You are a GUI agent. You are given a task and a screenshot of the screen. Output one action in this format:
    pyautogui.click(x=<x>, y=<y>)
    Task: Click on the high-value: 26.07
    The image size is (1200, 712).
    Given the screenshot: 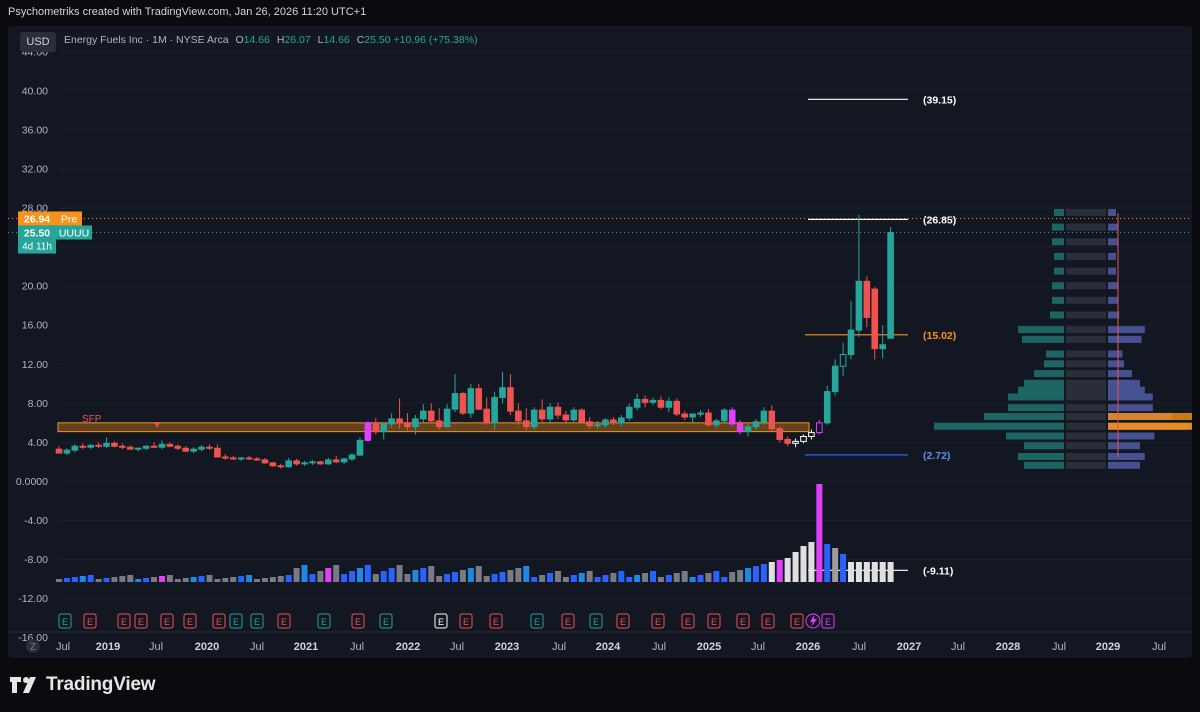 What is the action you would take?
    pyautogui.click(x=297, y=40)
    